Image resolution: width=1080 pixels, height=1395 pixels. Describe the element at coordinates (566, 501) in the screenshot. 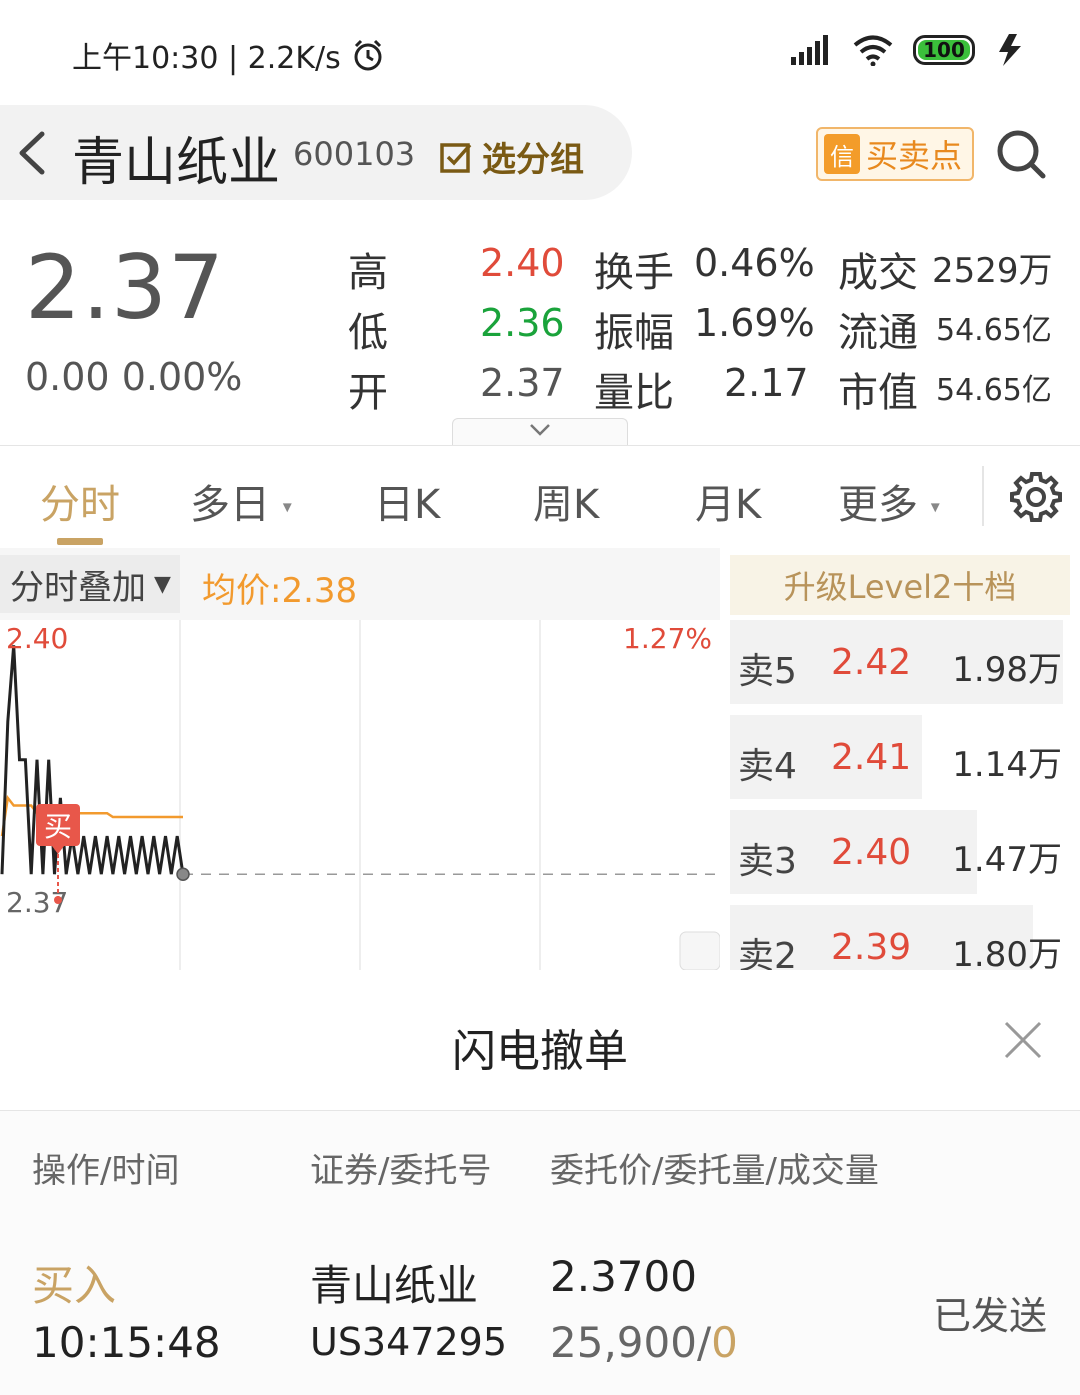

I see `tab-weekly-k: 周K` at that location.